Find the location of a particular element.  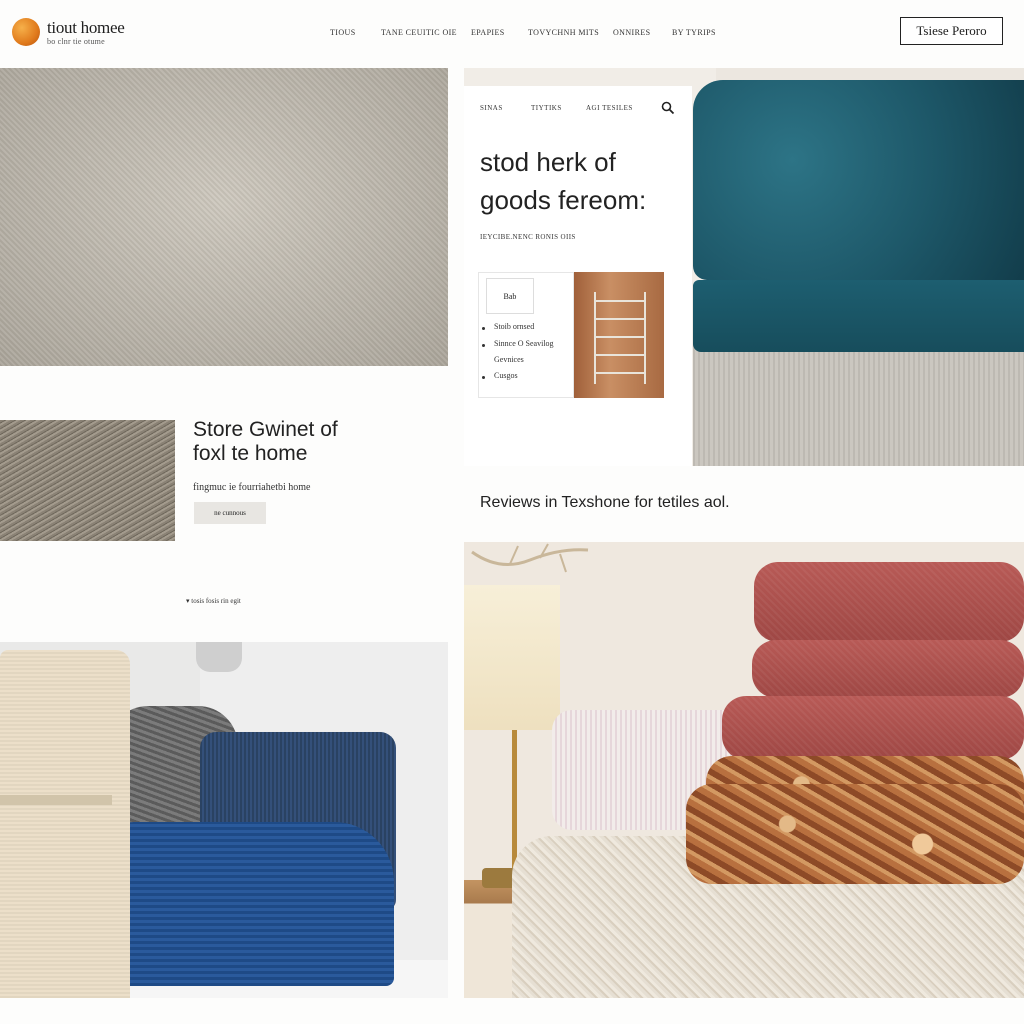

dropdown-link-label: tosis fosis rin egit is located at coordinates (216, 601).